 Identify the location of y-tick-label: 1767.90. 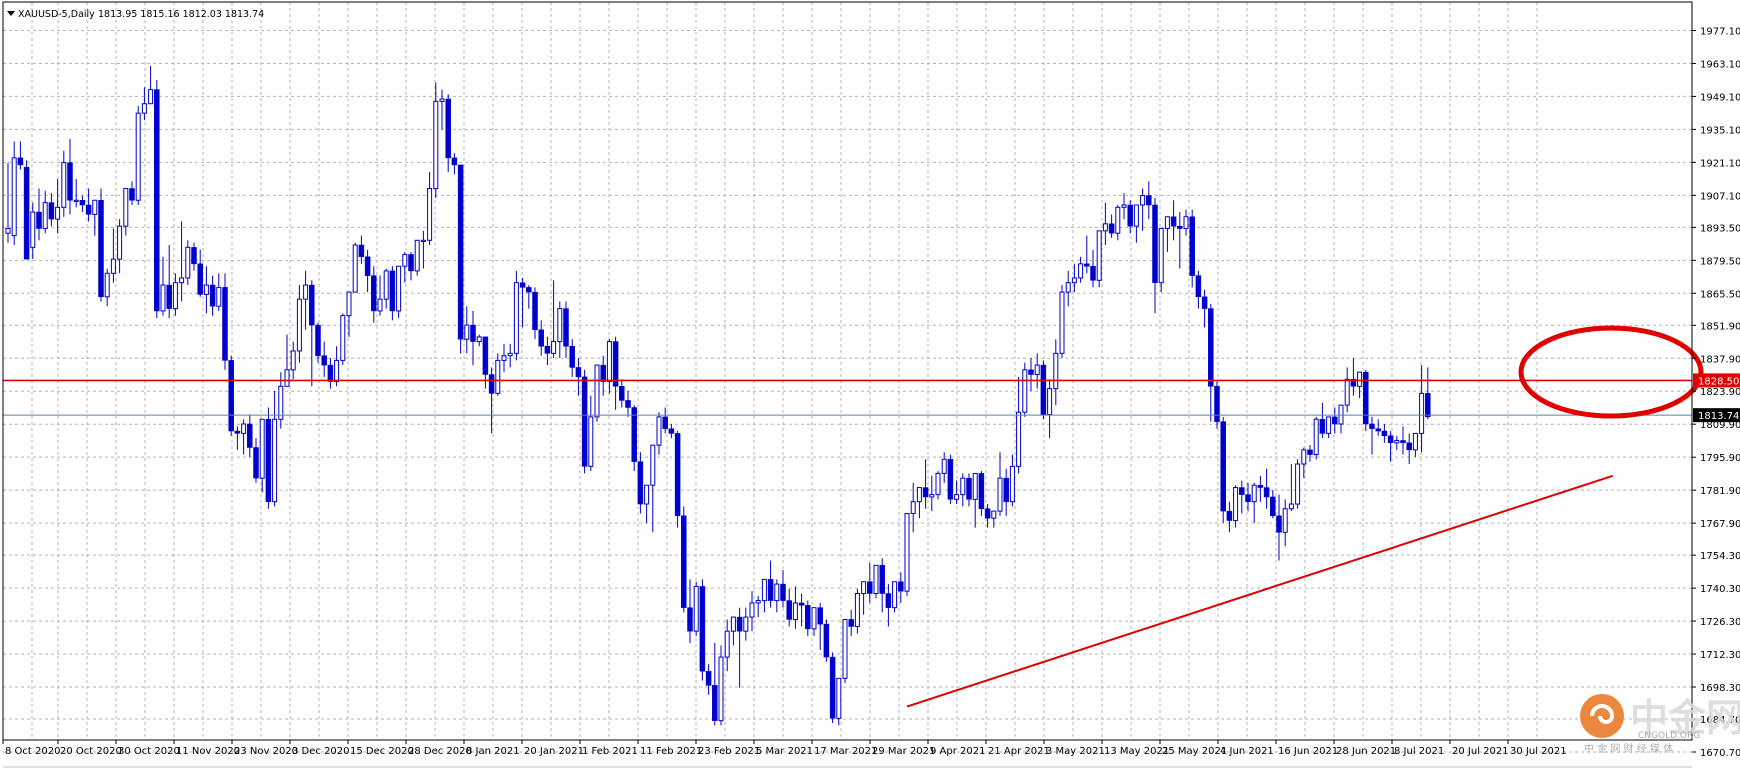
(1720, 524).